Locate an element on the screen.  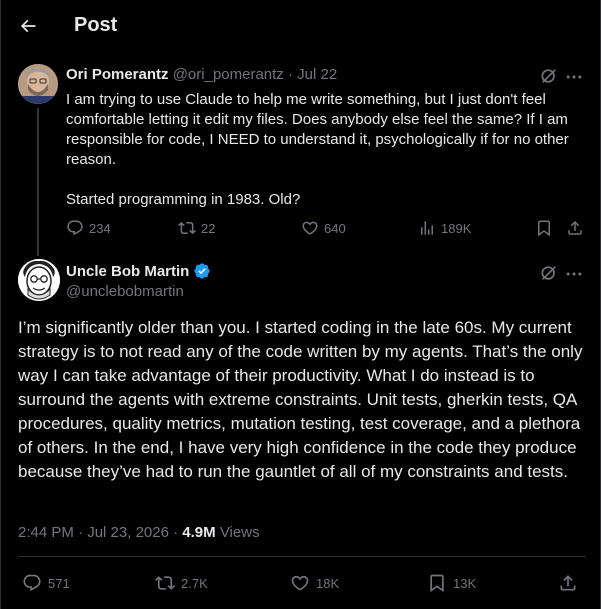
author-handle: @ori_pomerantz is located at coordinates (228, 74).